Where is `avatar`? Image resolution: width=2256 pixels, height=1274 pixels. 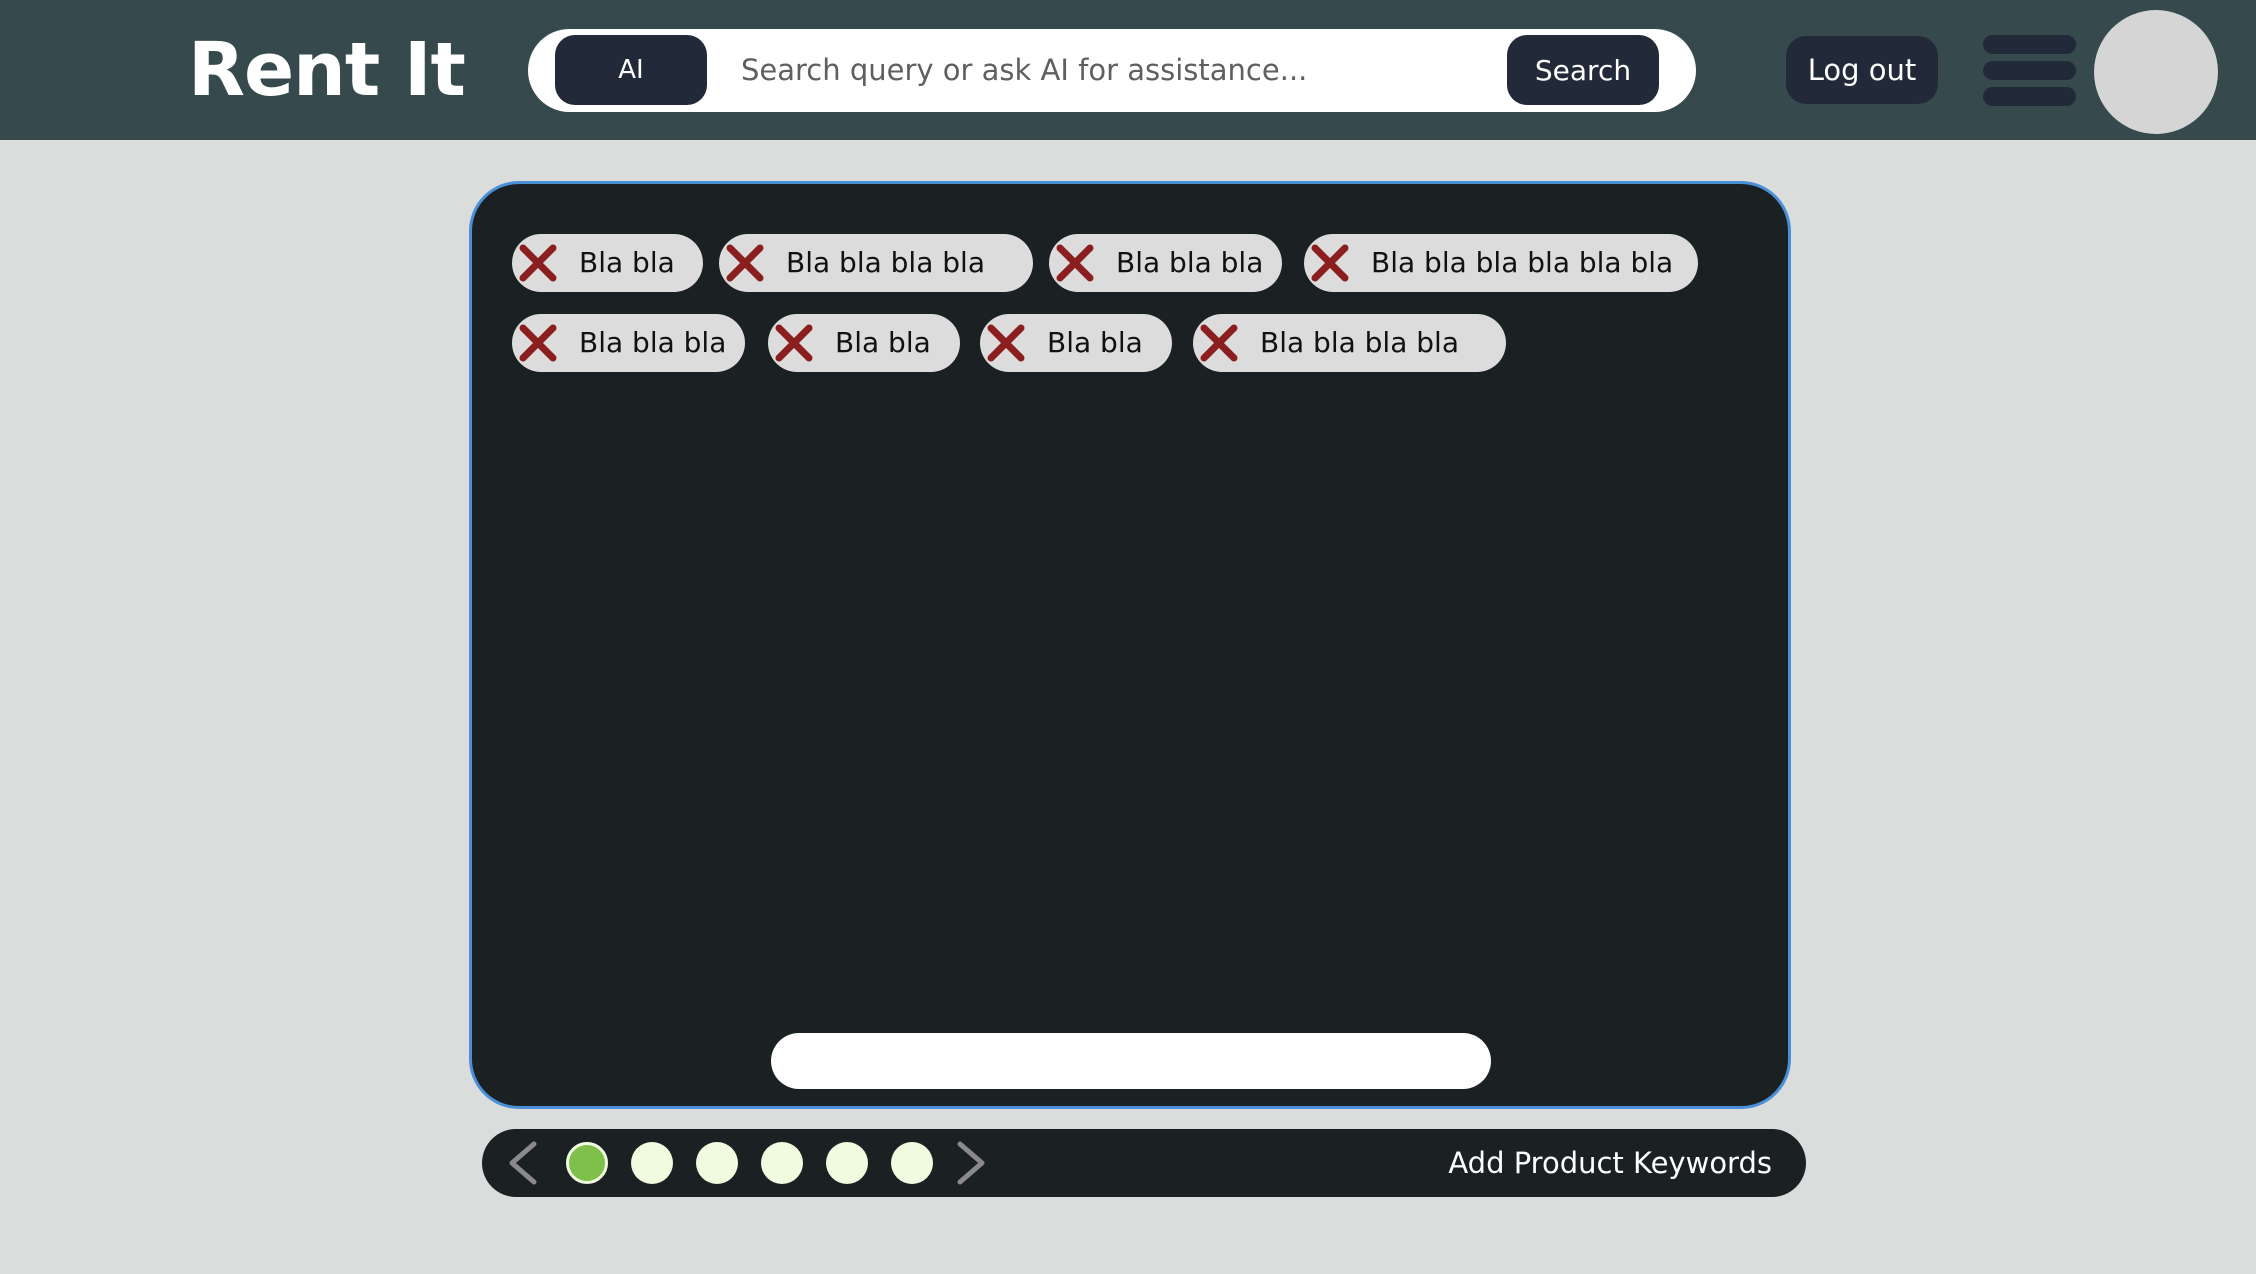
avatar is located at coordinates (2156, 72).